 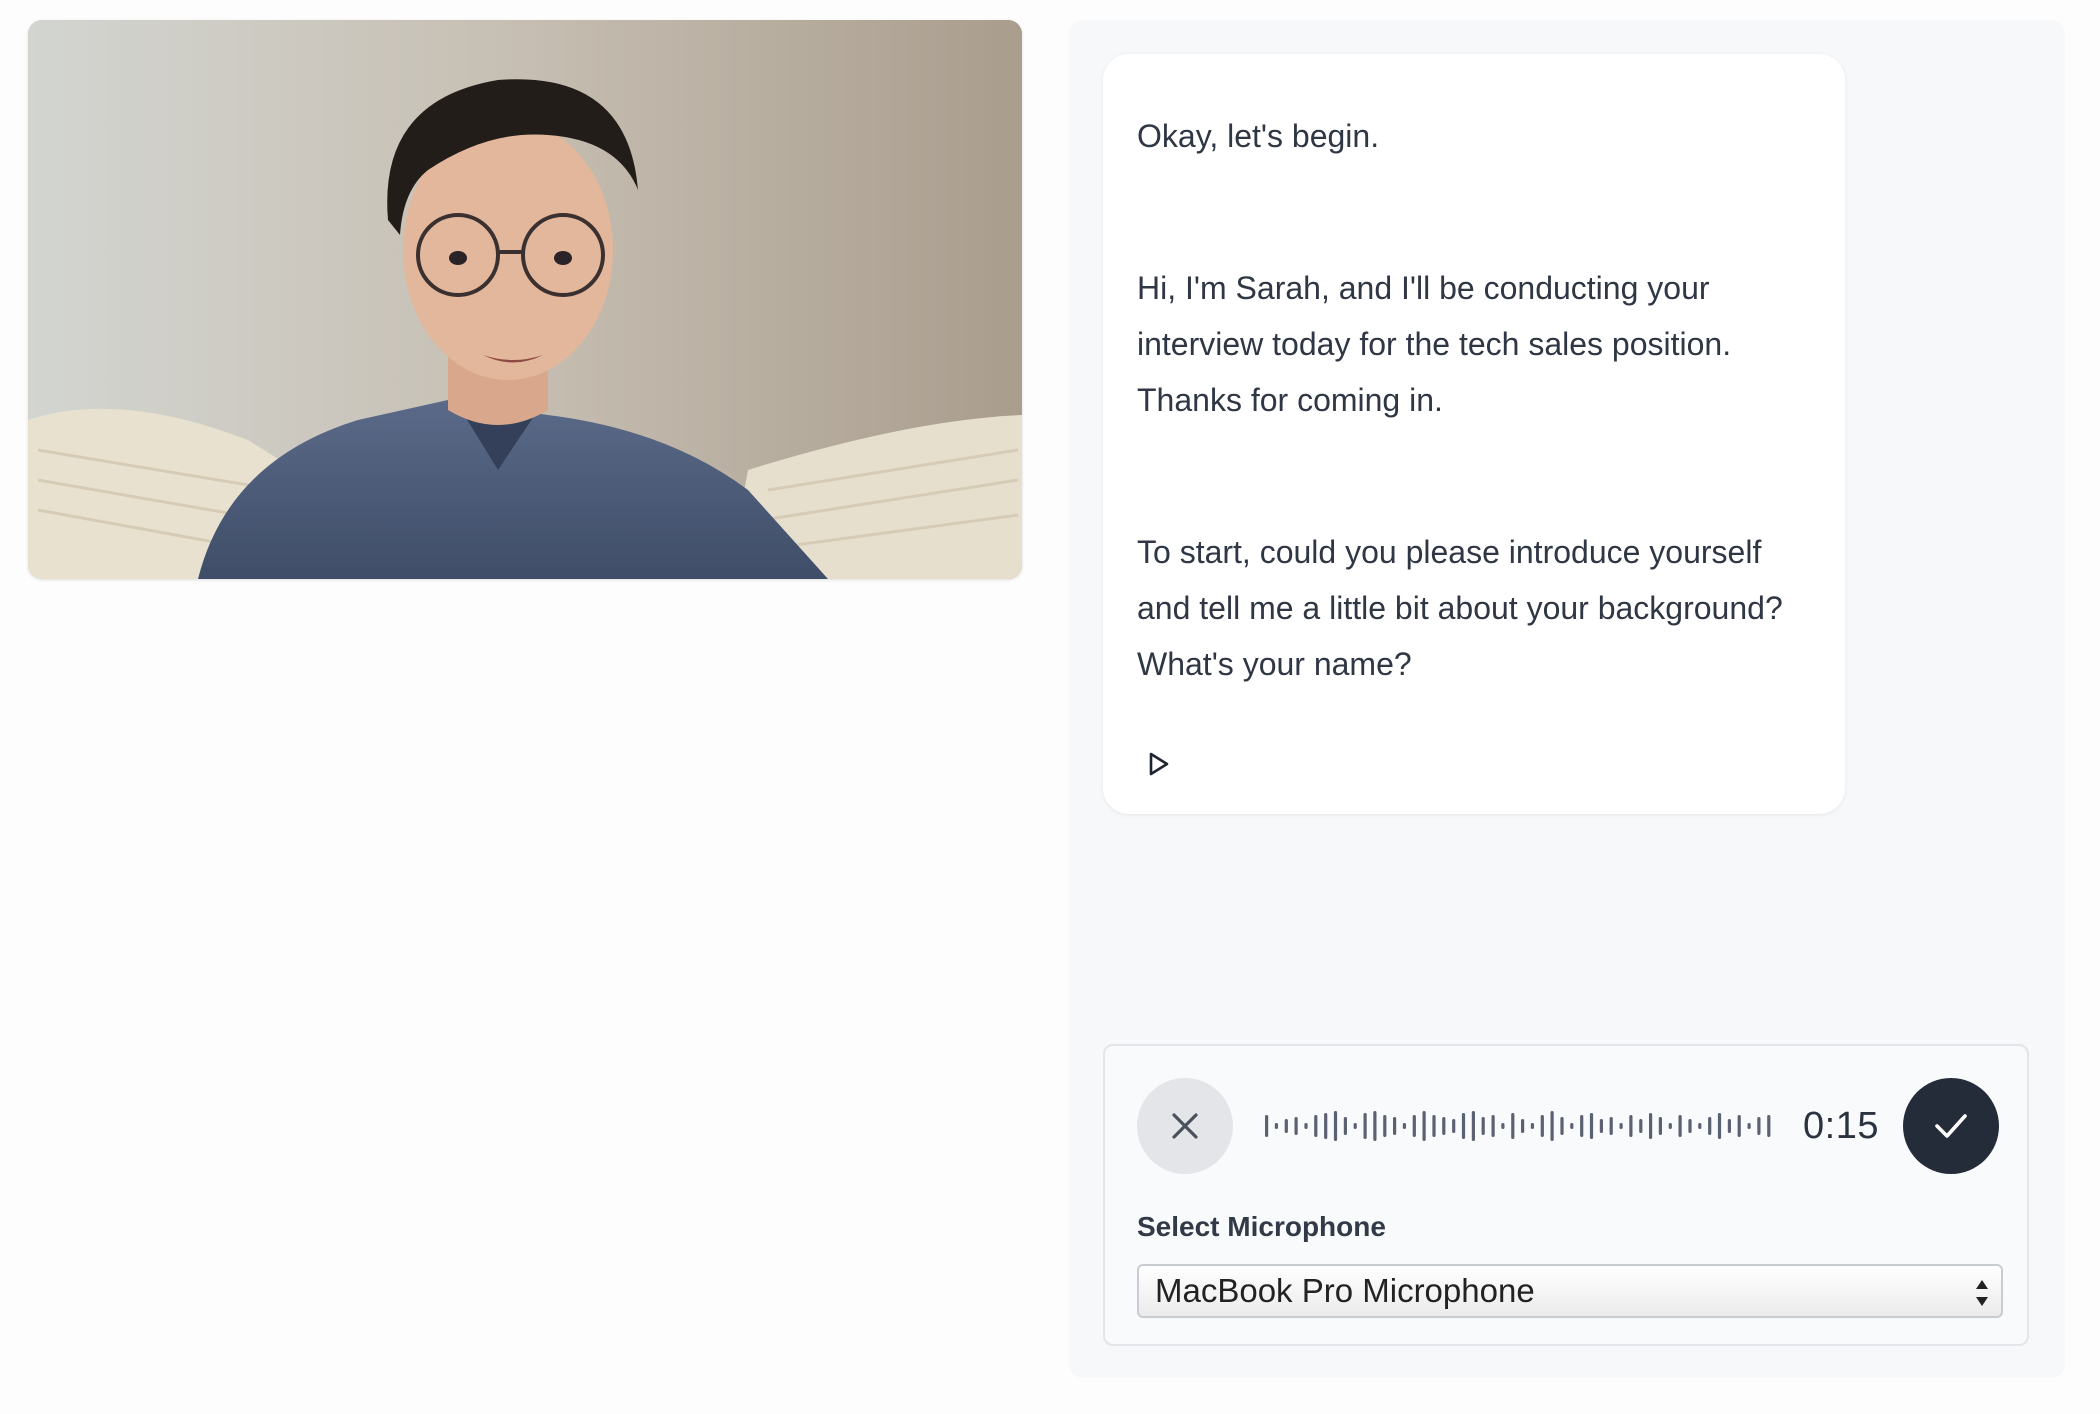 What do you see at coordinates (1258, 136) in the screenshot?
I see `message-paragraph: Okay, let's begin.` at bounding box center [1258, 136].